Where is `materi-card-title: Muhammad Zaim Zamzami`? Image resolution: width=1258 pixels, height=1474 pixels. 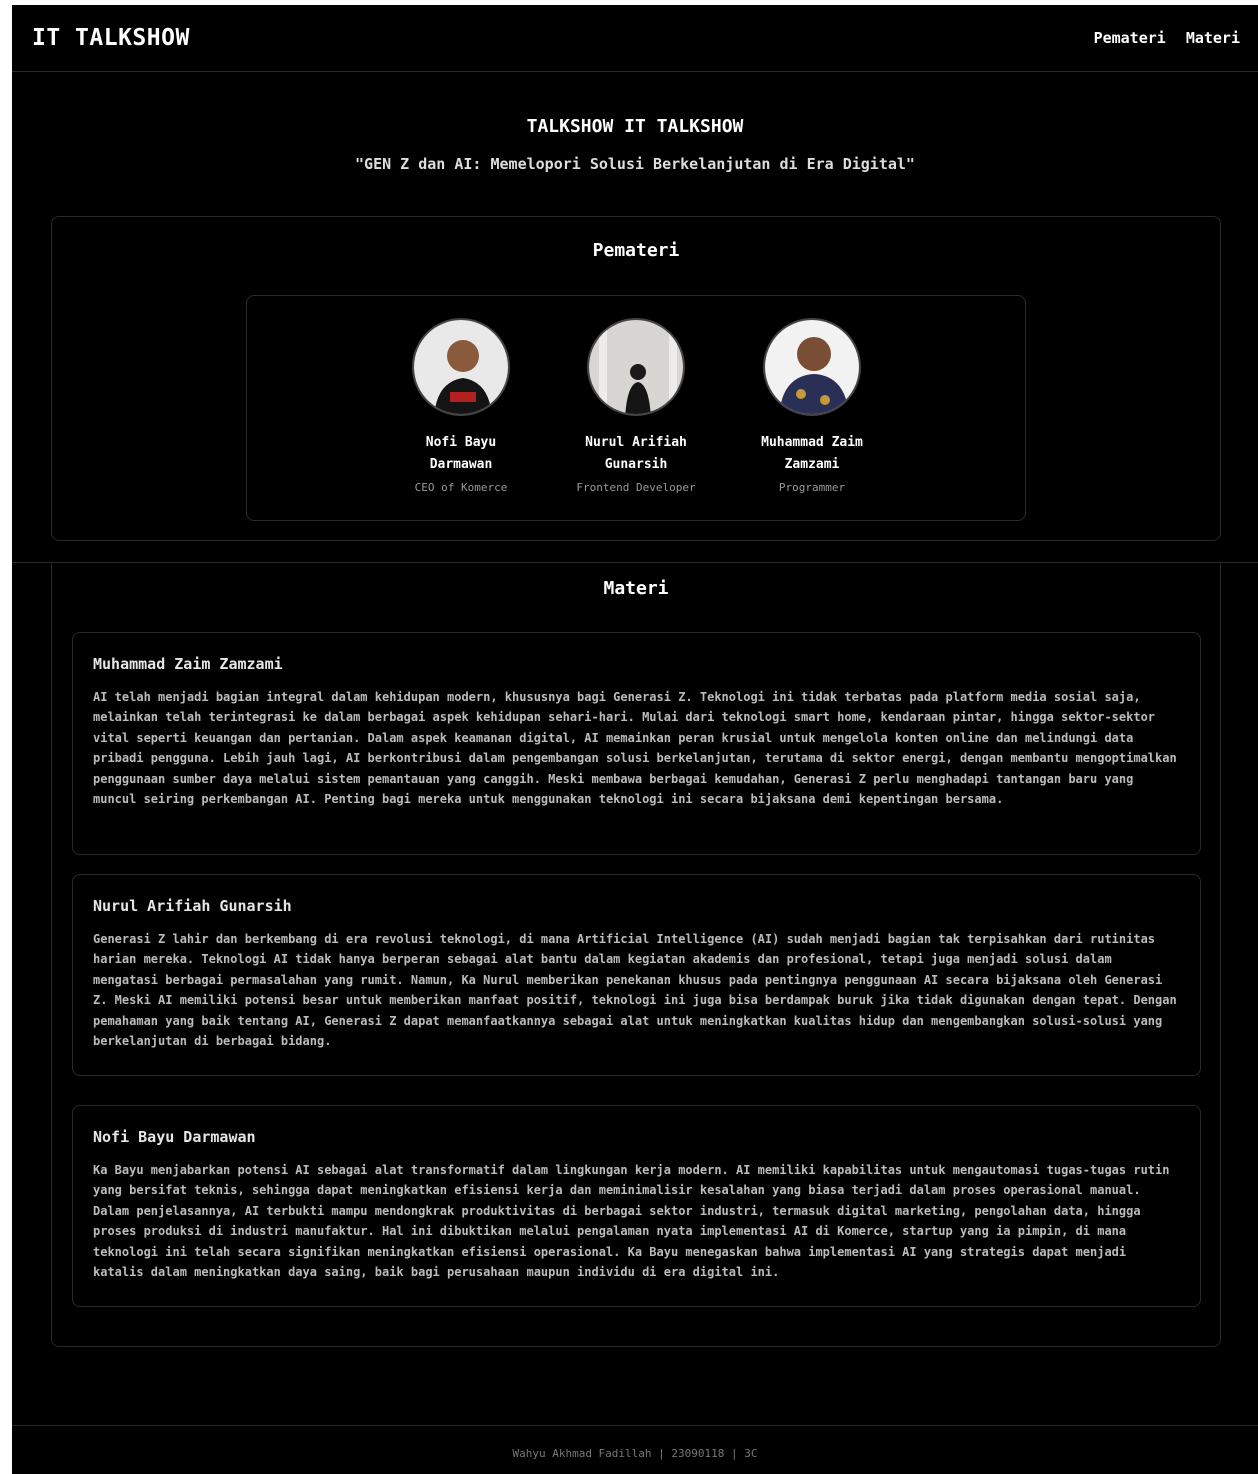 materi-card-title: Muhammad Zaim Zamzami is located at coordinates (188, 664).